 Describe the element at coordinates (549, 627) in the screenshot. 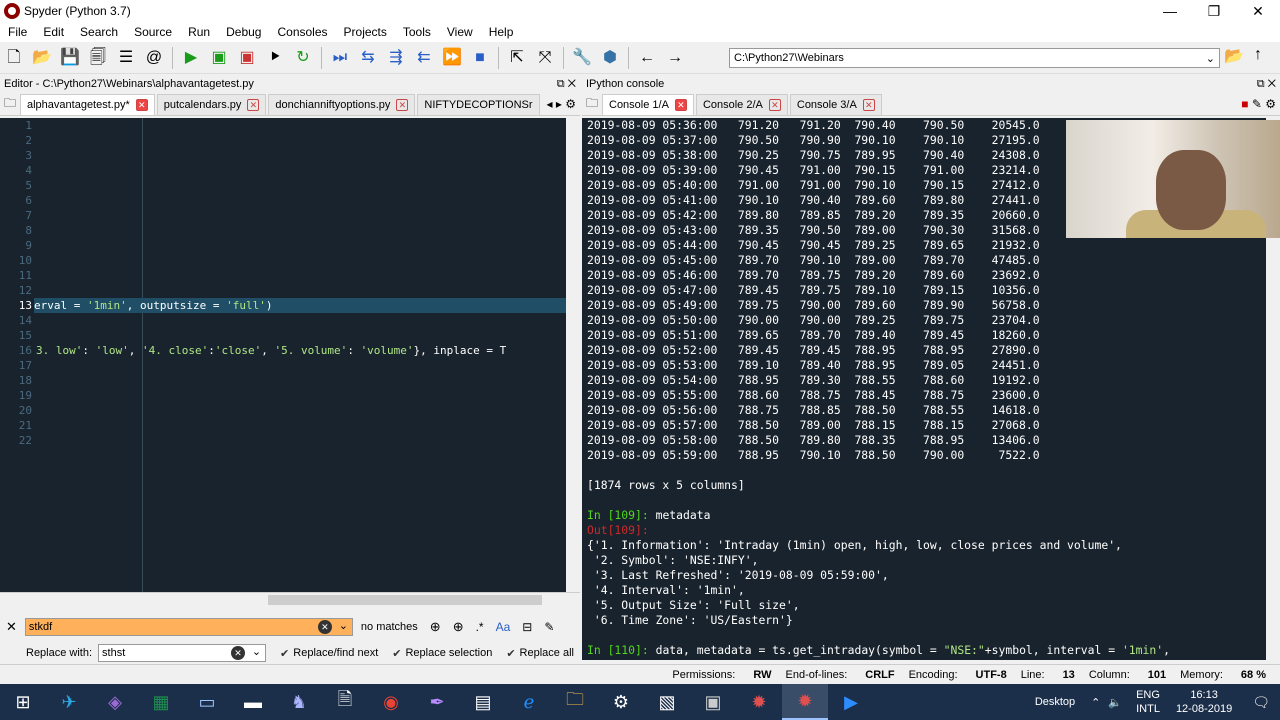

I see `highlight-matches-icon: ✎` at that location.